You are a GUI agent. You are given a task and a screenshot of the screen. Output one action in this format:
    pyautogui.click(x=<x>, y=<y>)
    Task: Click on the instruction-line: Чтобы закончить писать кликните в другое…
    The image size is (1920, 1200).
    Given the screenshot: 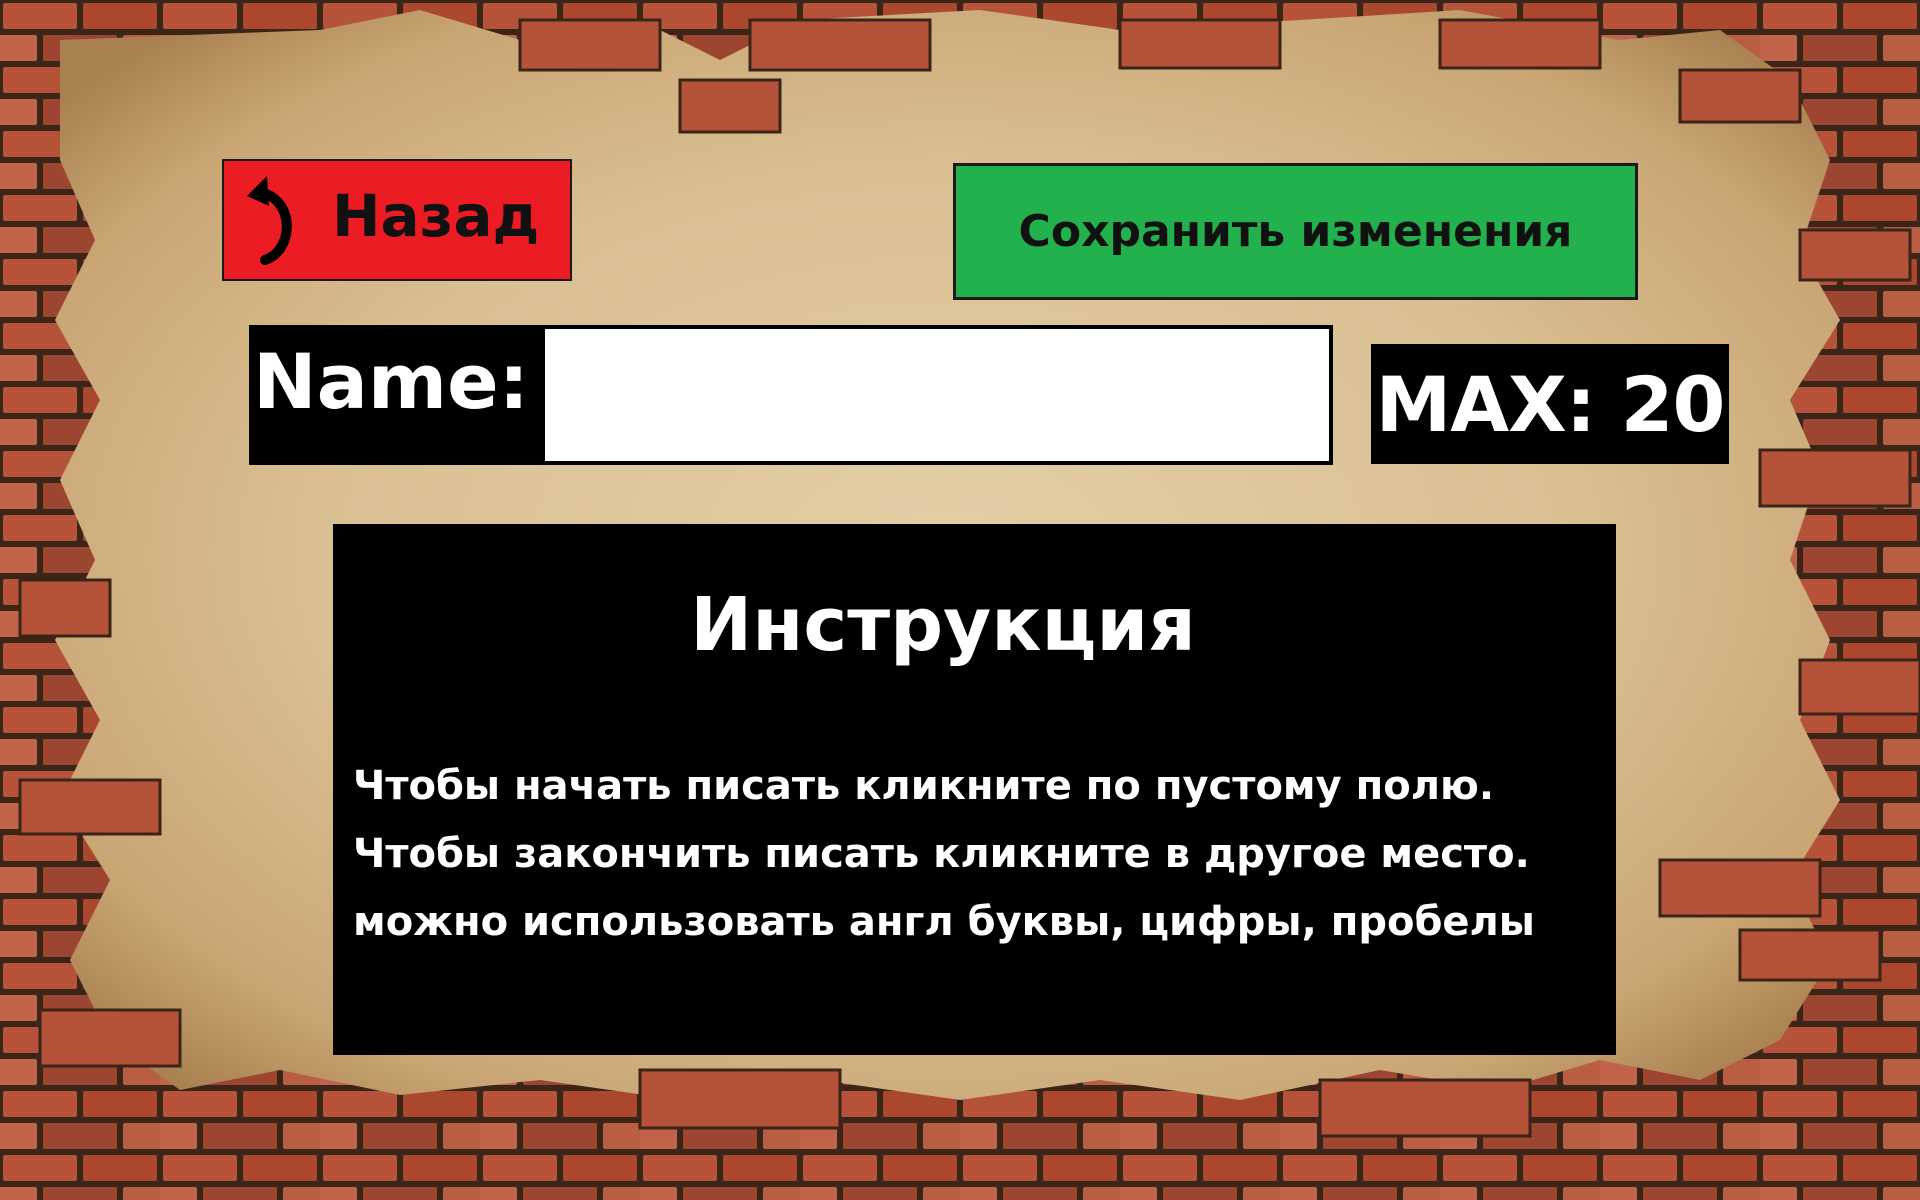 What is the action you would take?
    pyautogui.click(x=941, y=854)
    